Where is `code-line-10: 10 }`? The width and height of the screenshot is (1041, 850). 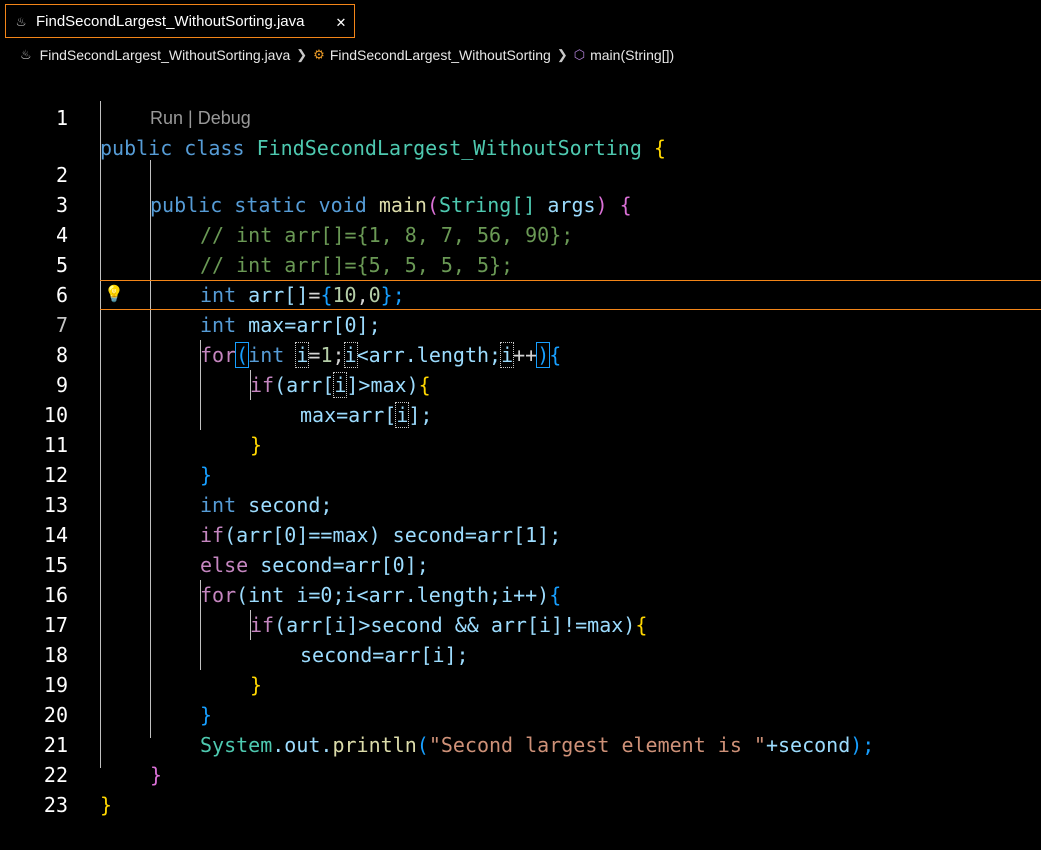 code-line-10: 10 } is located at coordinates (520, 413).